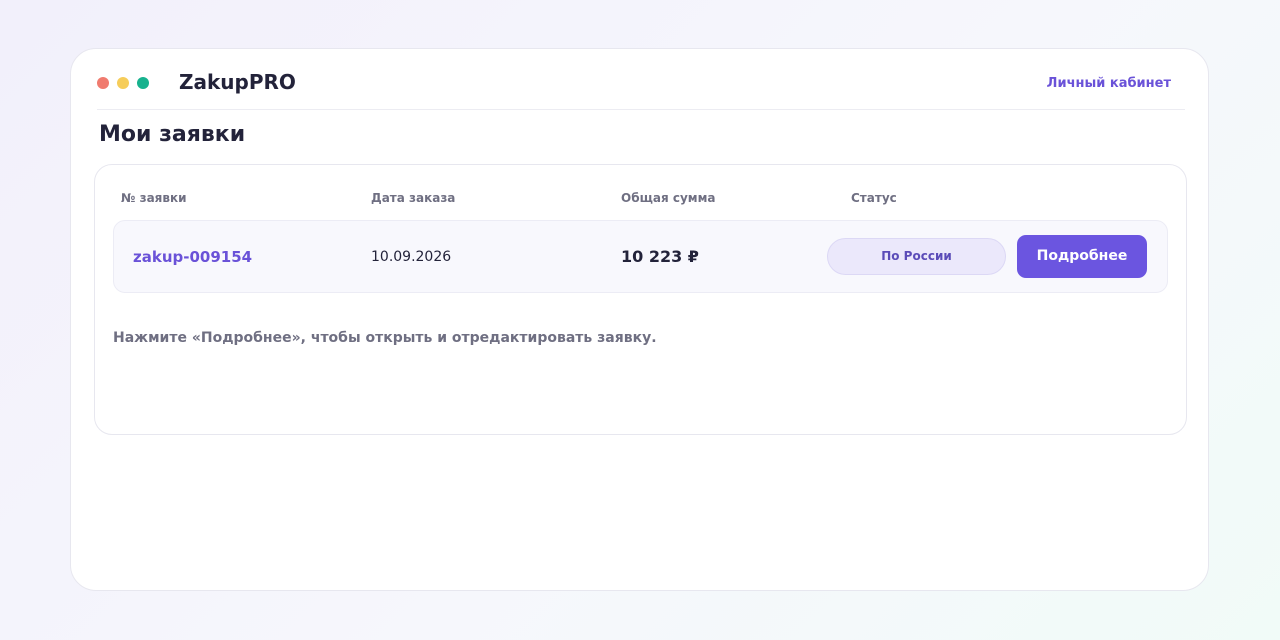  I want to click on order-id-link: zakup-009154, so click(192, 257).